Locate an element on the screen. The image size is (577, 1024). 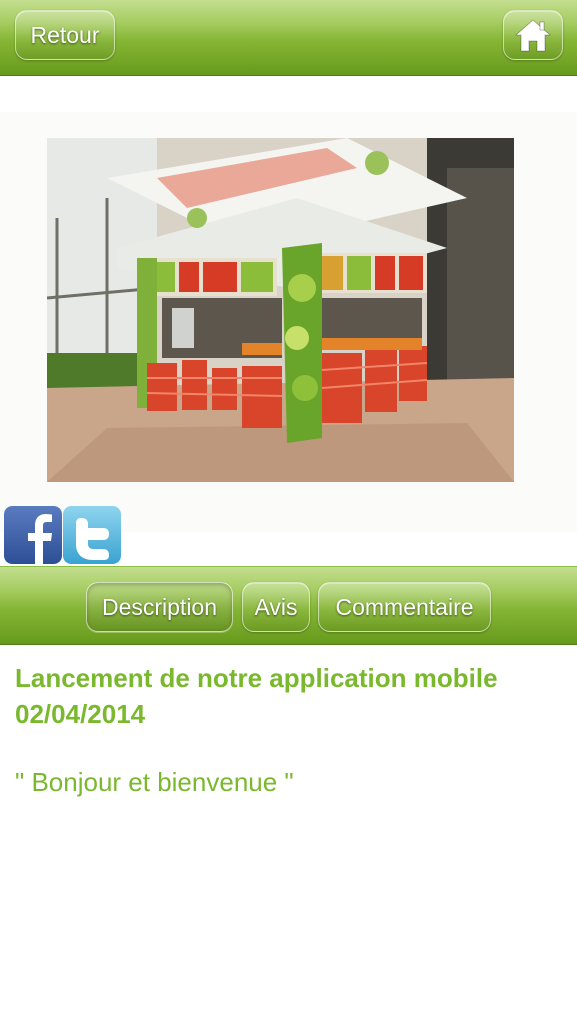
twitter-icon is located at coordinates (92, 535).